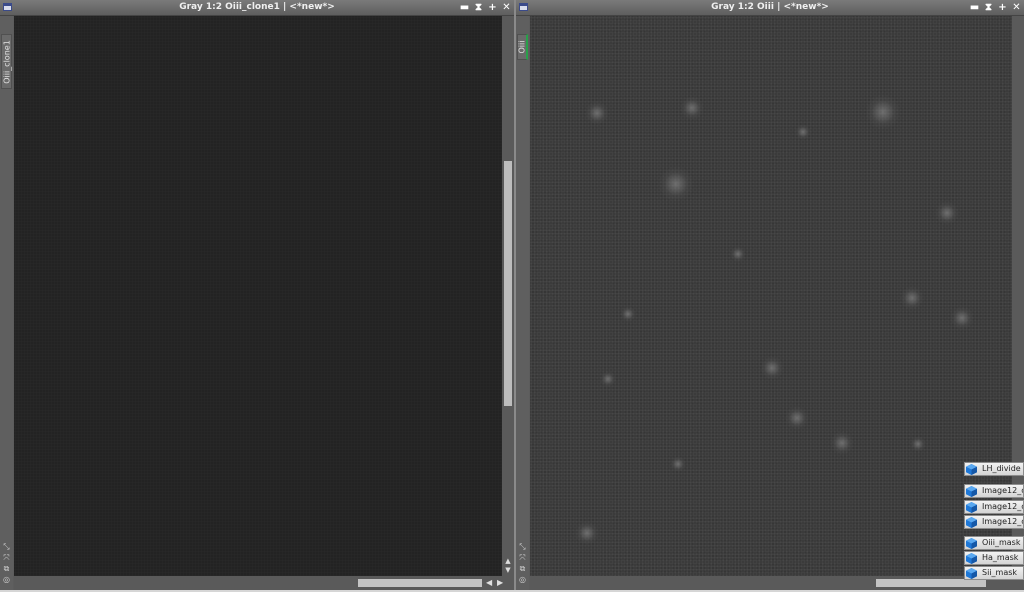 This screenshot has height=592, width=1024. I want to click on scroll-up-arrow: ▲, so click(508, 561).